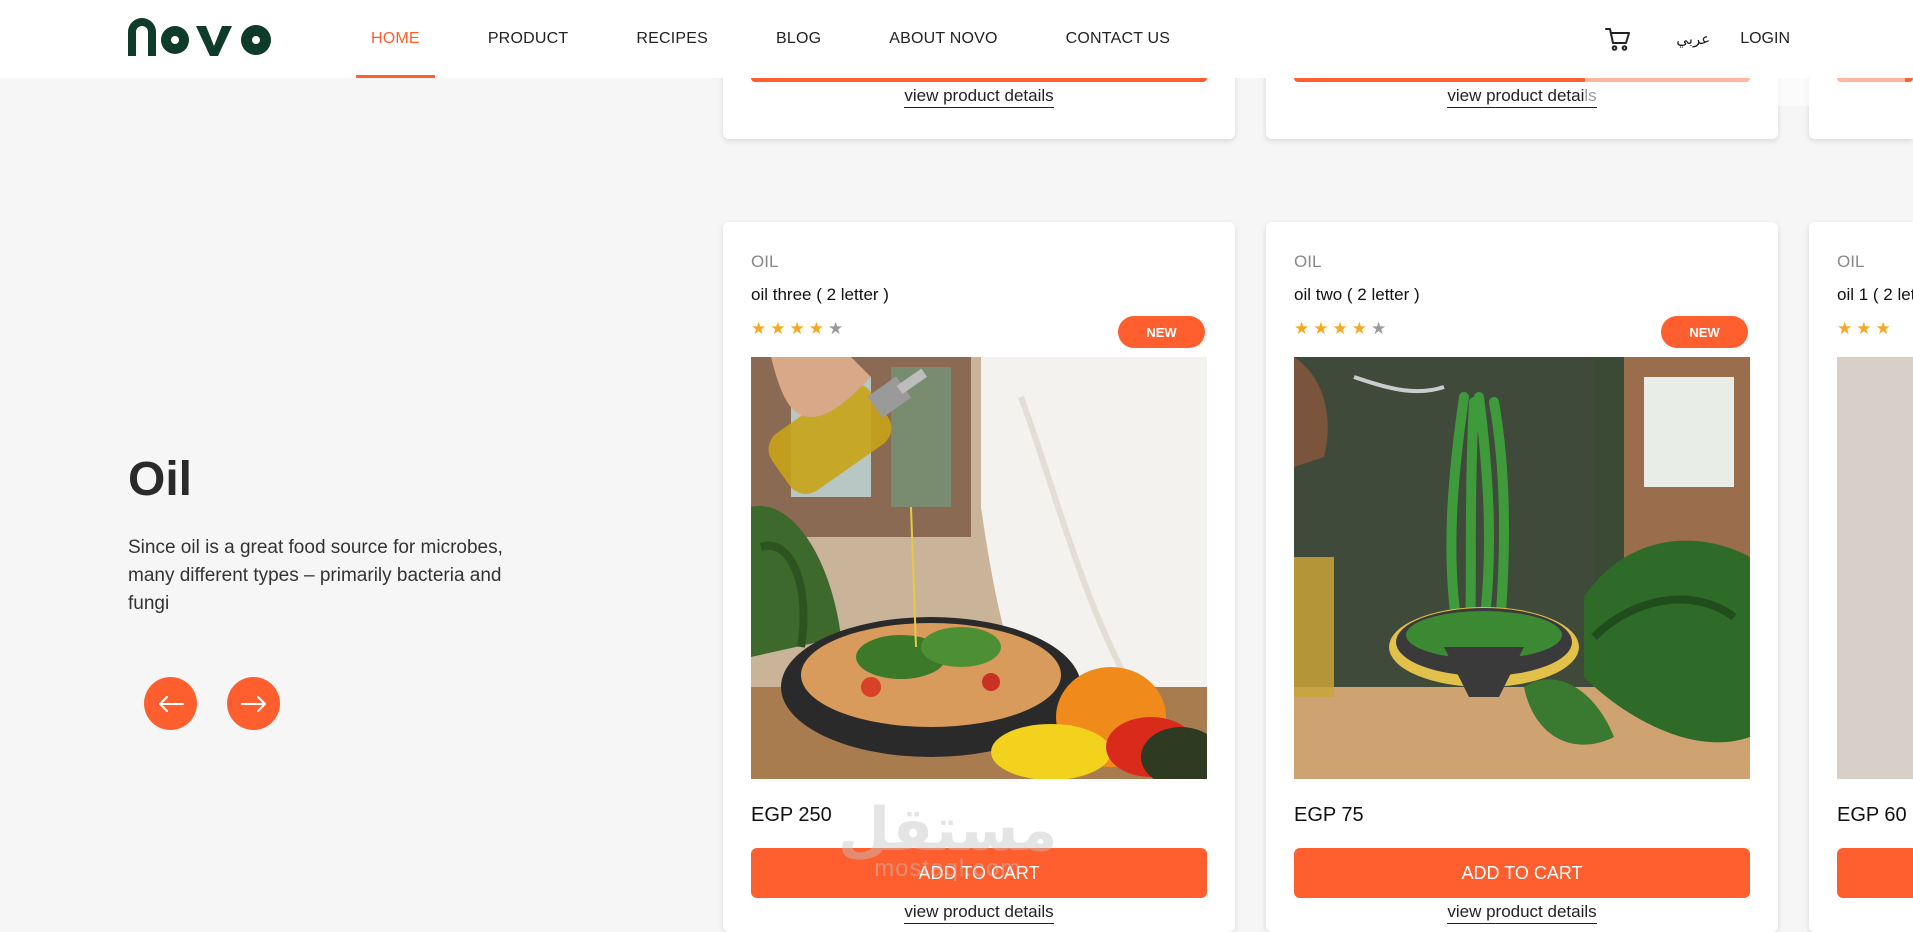 This screenshot has width=1913, height=932. Describe the element at coordinates (1765, 39) in the screenshot. I see `login-link: LOGIN` at that location.